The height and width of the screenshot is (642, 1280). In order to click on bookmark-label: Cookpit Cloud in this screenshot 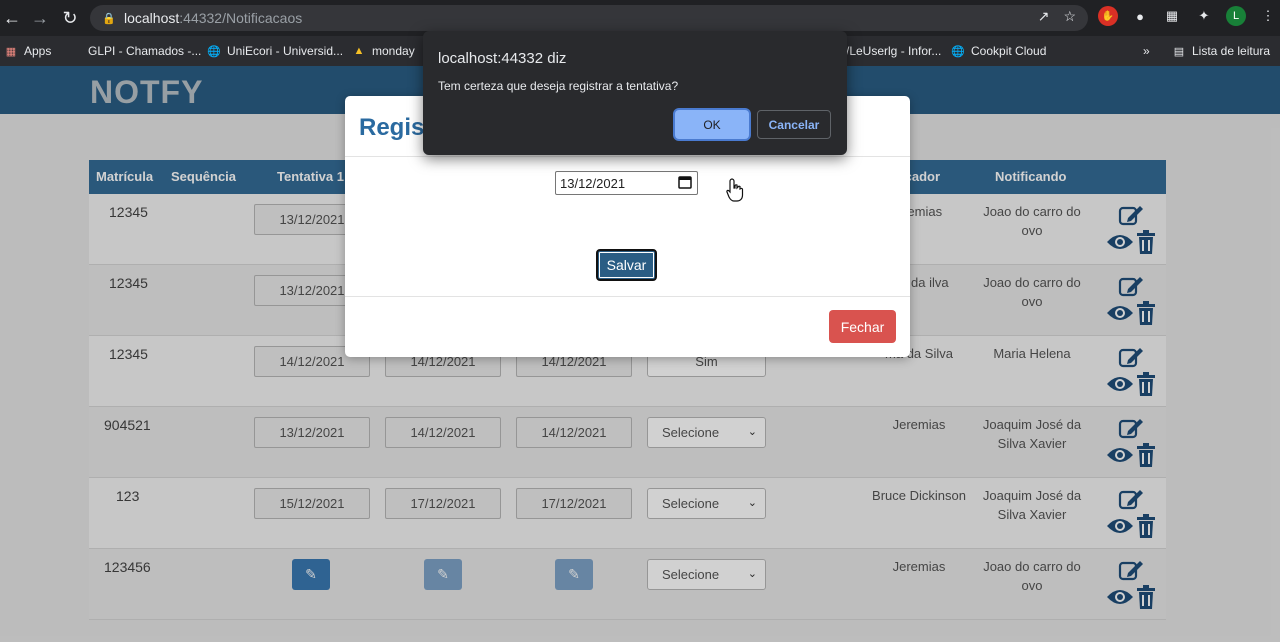, I will do `click(1009, 51)`.